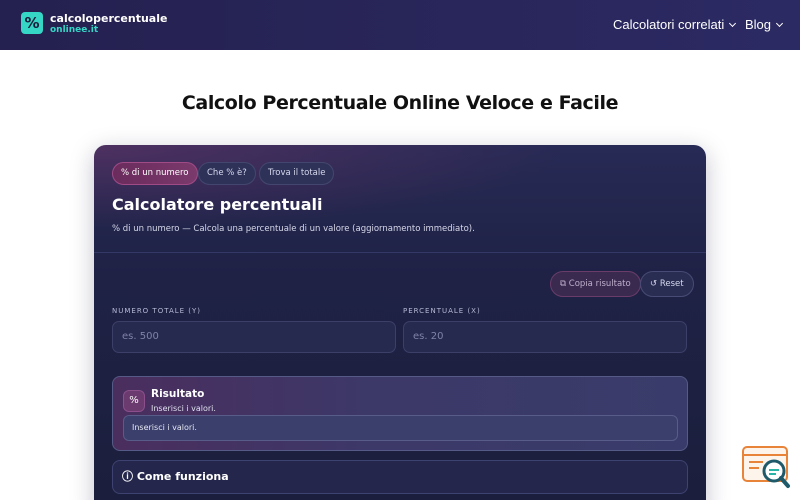 This screenshot has height=500, width=800. What do you see at coordinates (134, 401) in the screenshot?
I see `result-icon: %` at bounding box center [134, 401].